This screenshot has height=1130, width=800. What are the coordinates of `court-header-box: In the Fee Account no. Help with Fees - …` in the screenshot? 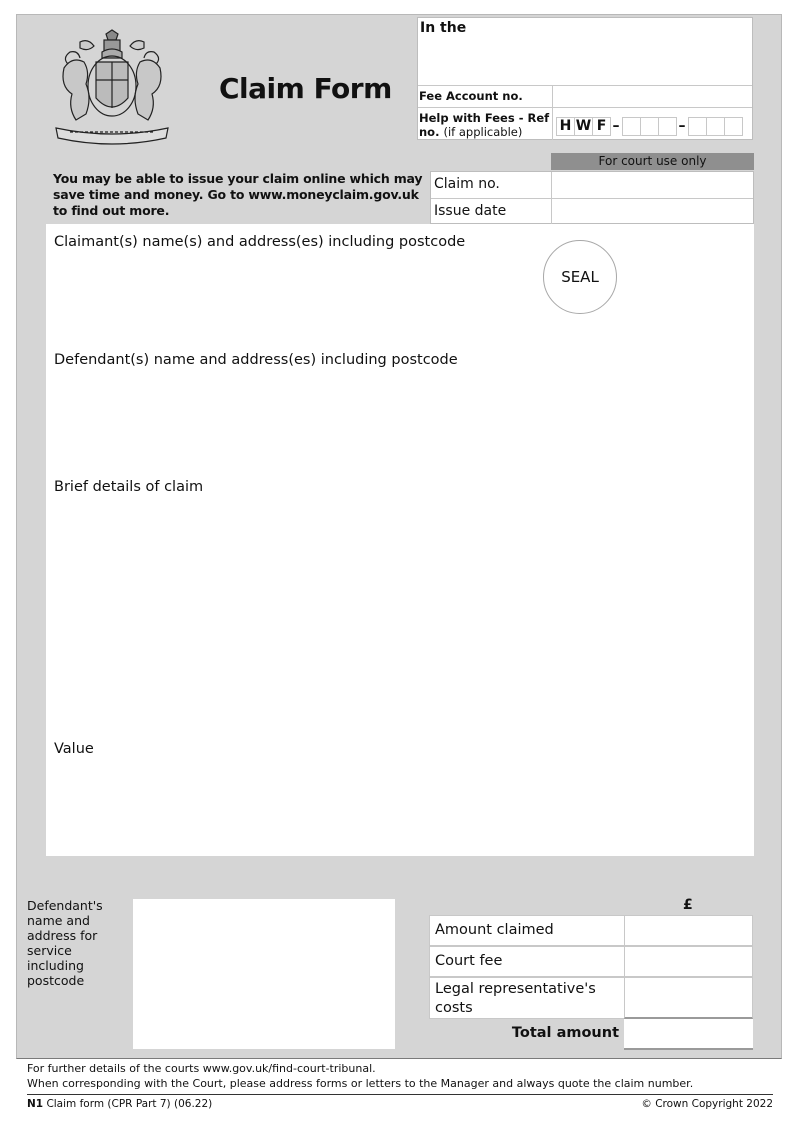 It's located at (585, 78).